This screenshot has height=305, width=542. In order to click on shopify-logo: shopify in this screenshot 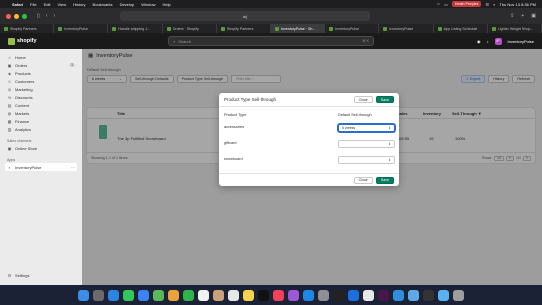, I will do `click(22, 41)`.